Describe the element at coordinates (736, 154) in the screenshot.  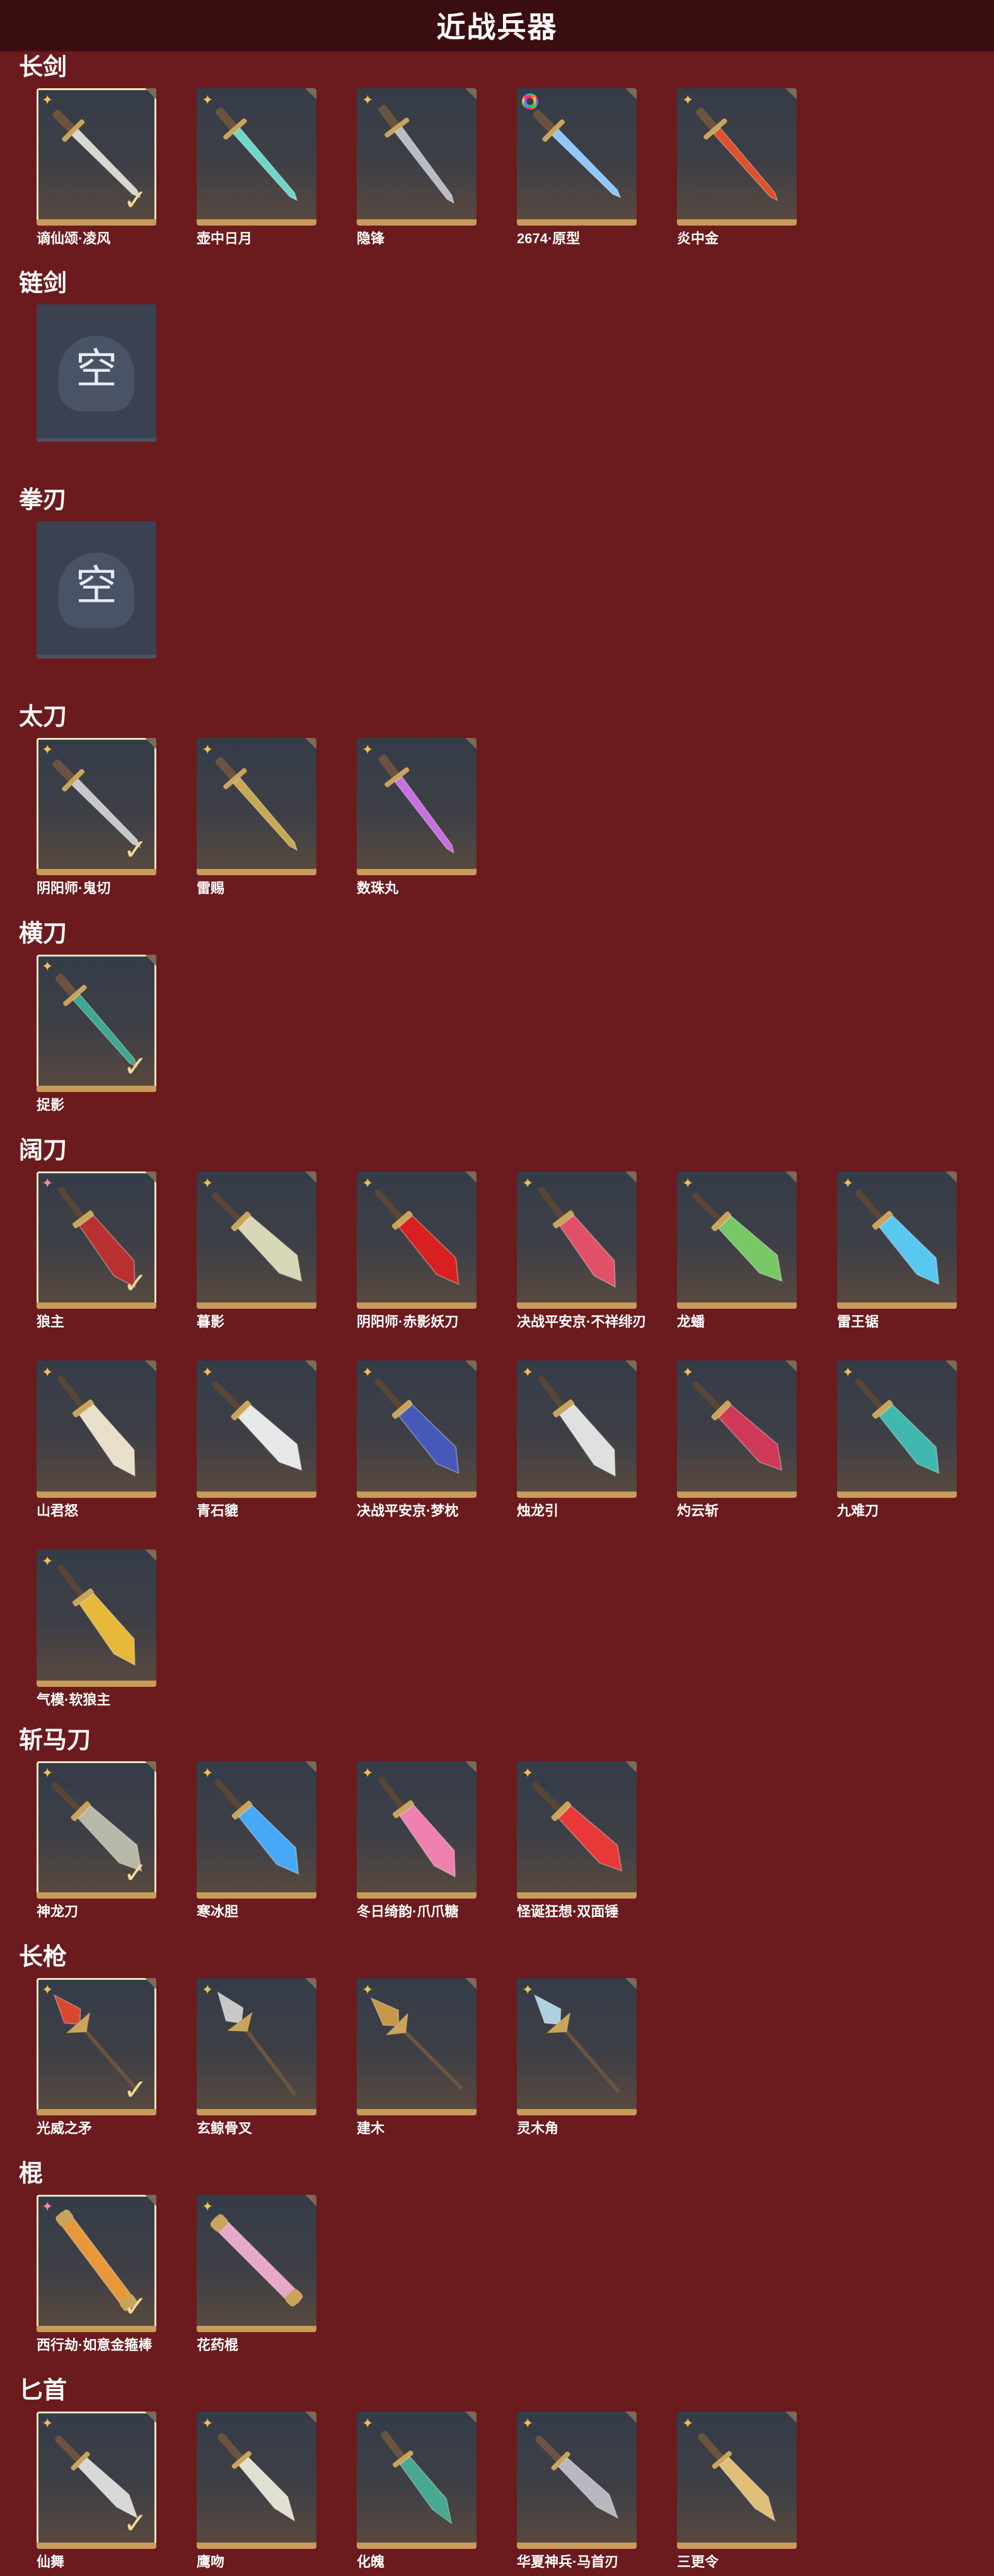
I see `sword-icon` at that location.